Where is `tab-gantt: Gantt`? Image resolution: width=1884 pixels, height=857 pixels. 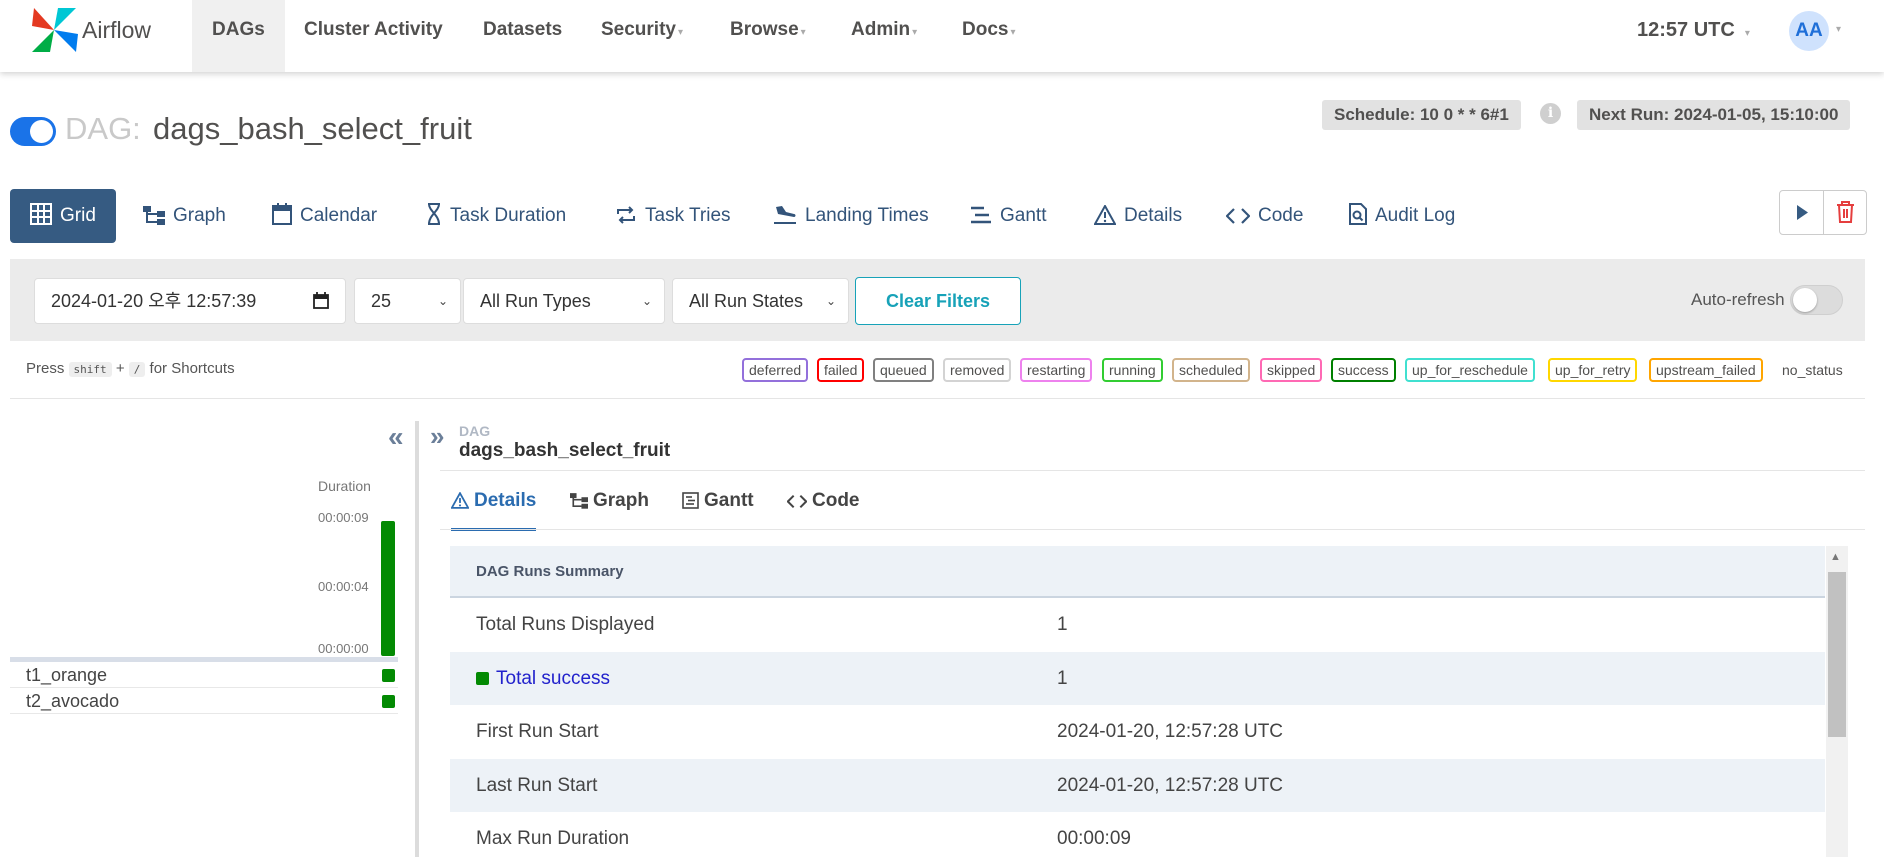
tab-gantt: Gantt is located at coordinates (1008, 216).